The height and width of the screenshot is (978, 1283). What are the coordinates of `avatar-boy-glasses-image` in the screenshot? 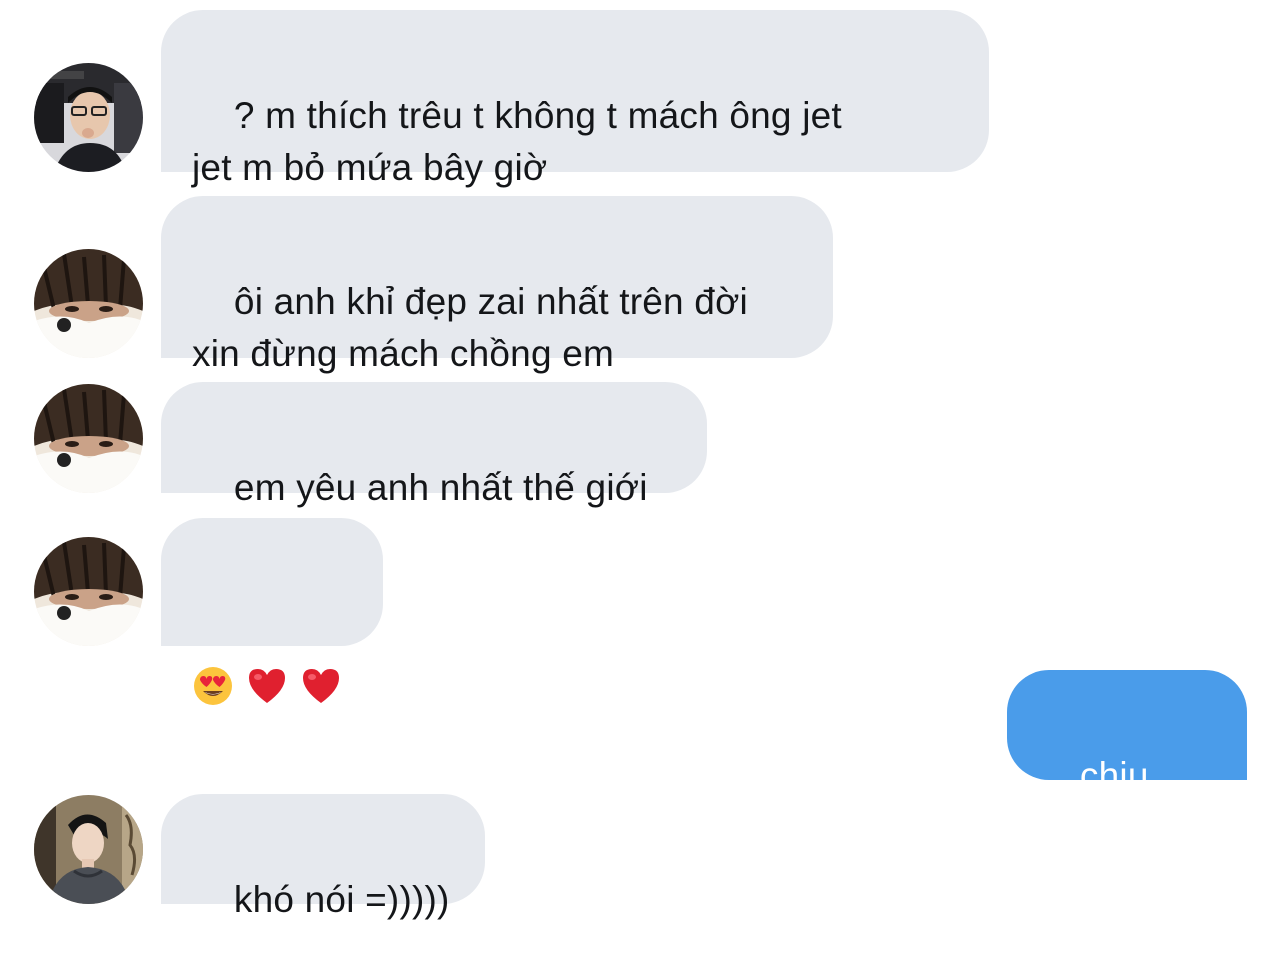 It's located at (88, 117).